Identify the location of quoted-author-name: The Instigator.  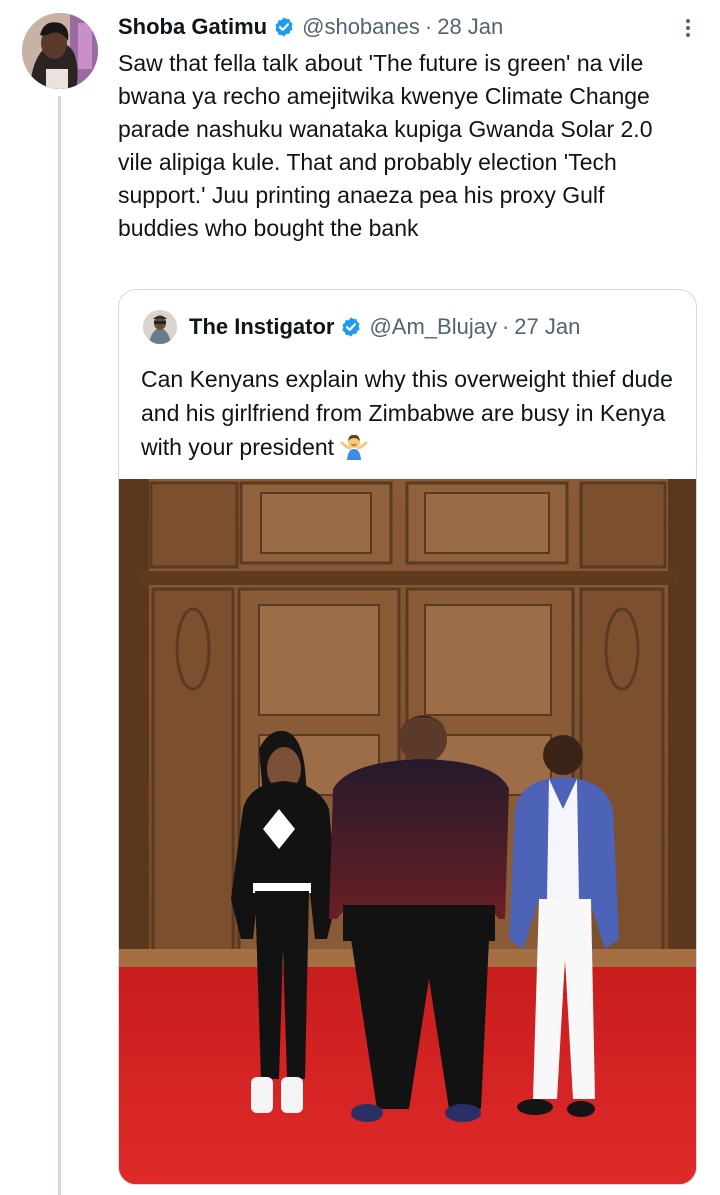
(261, 327).